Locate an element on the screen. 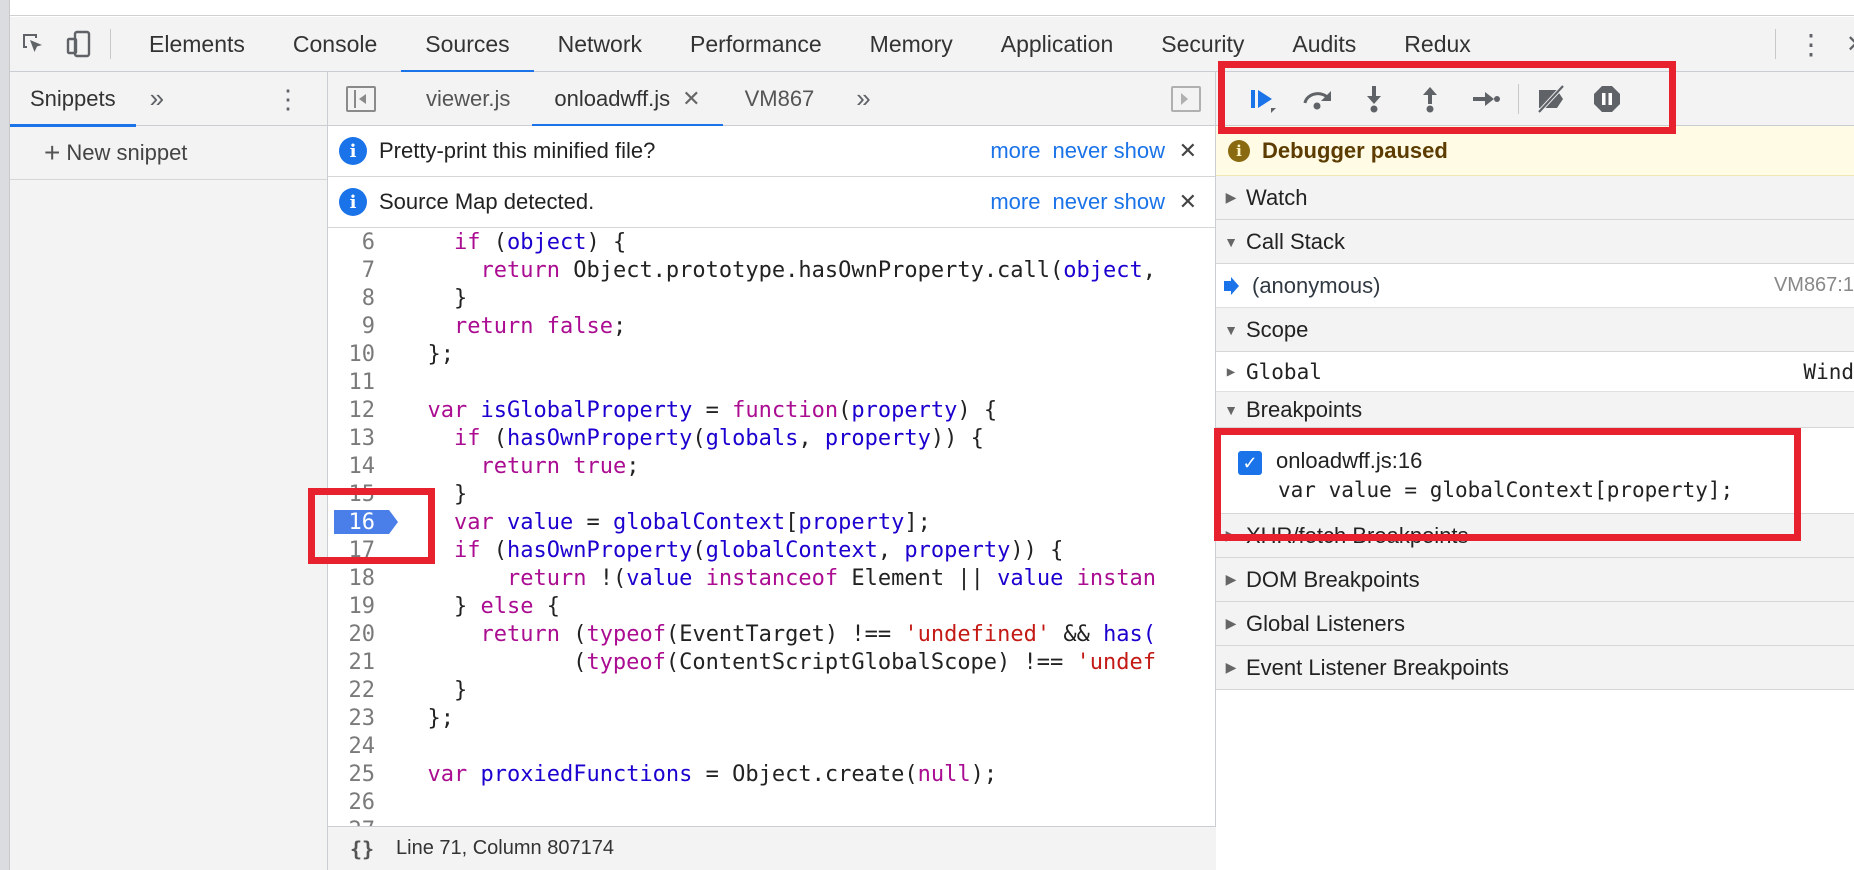 Image resolution: width=1854 pixels, height=870 pixels. more-files-icon: » is located at coordinates (863, 98).